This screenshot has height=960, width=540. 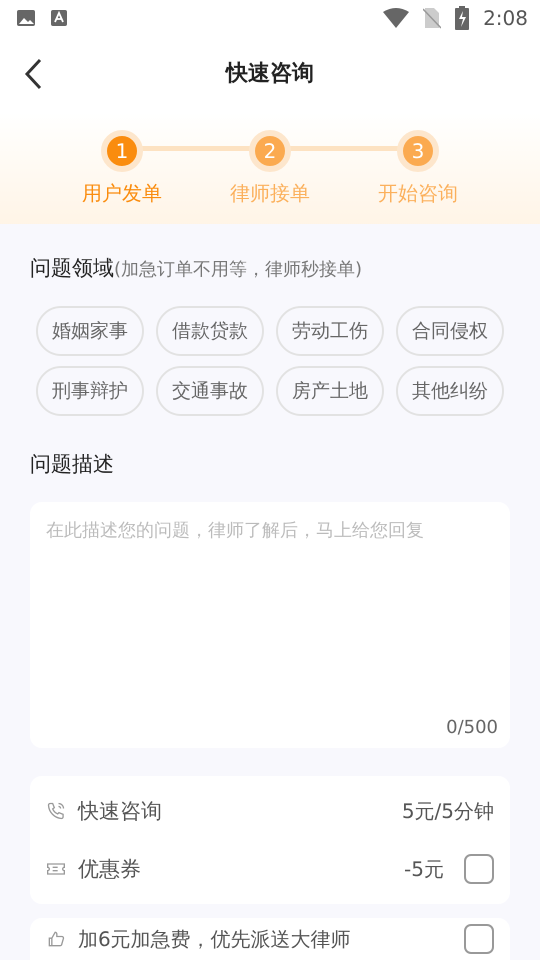 I want to click on category-chip: 婚姻家事, so click(x=90, y=331).